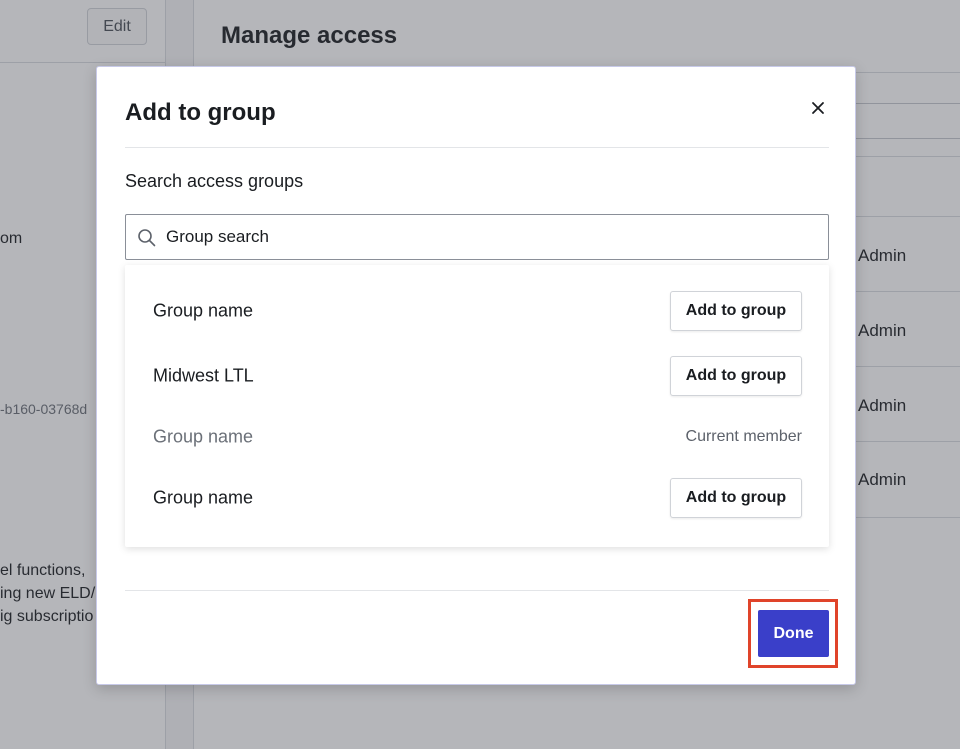 The image size is (960, 749). What do you see at coordinates (147, 238) in the screenshot?
I see `search-icon` at bounding box center [147, 238].